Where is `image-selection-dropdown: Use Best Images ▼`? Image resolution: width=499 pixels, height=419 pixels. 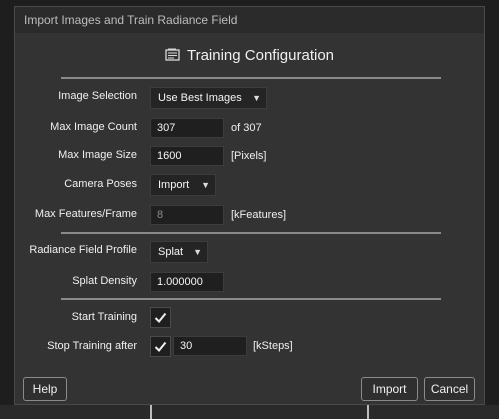
image-selection-dropdown: Use Best Images ▼ is located at coordinates (208, 98).